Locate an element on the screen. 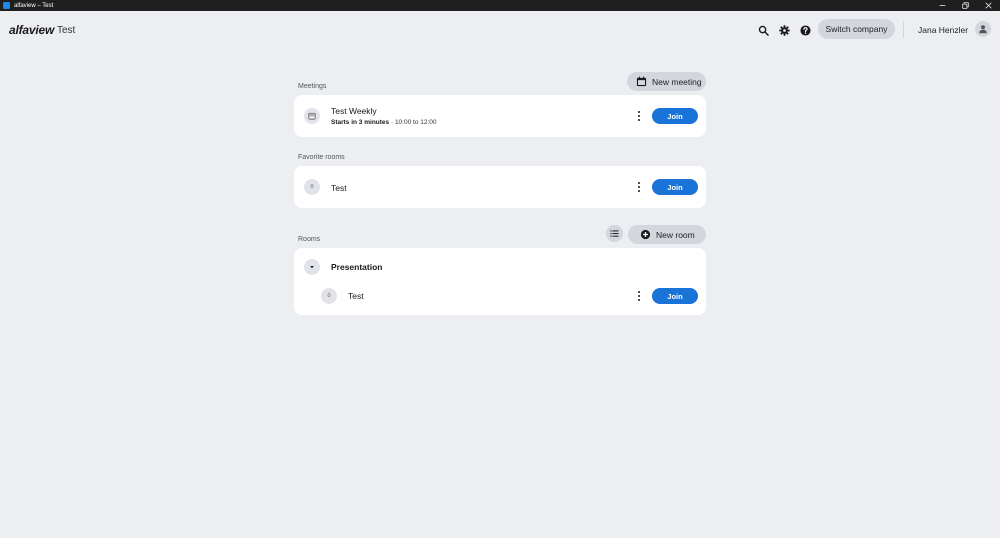 The height and width of the screenshot is (538, 1000). window-controls is located at coordinates (965, 5).